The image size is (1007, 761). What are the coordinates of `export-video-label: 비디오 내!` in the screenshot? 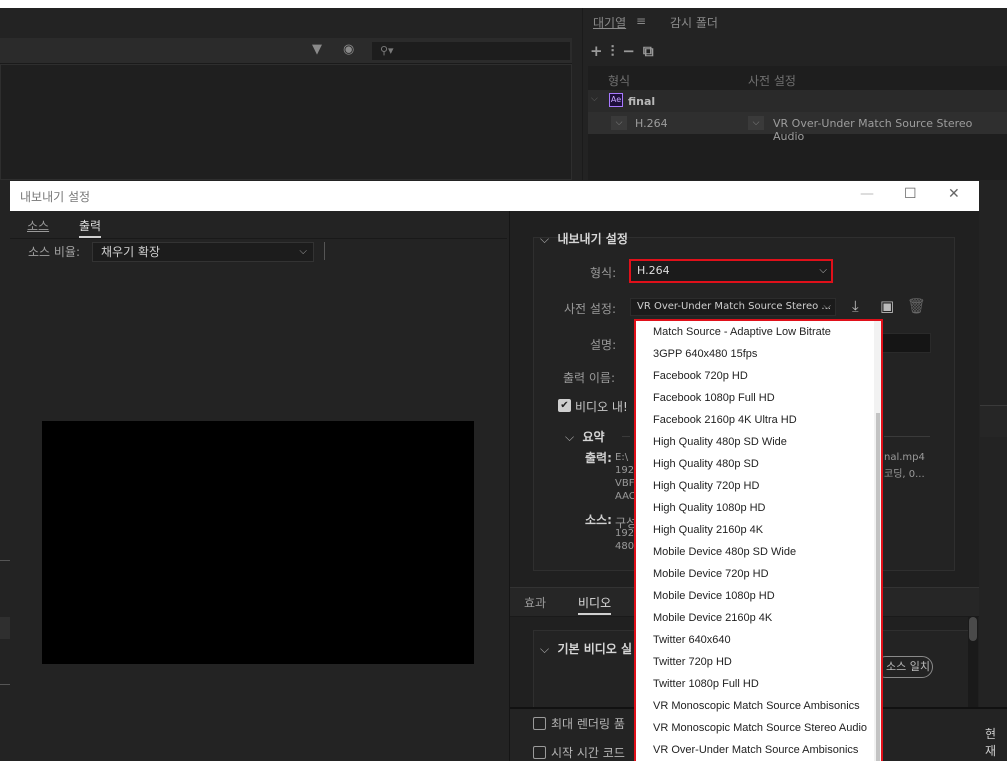 It's located at (601, 407).